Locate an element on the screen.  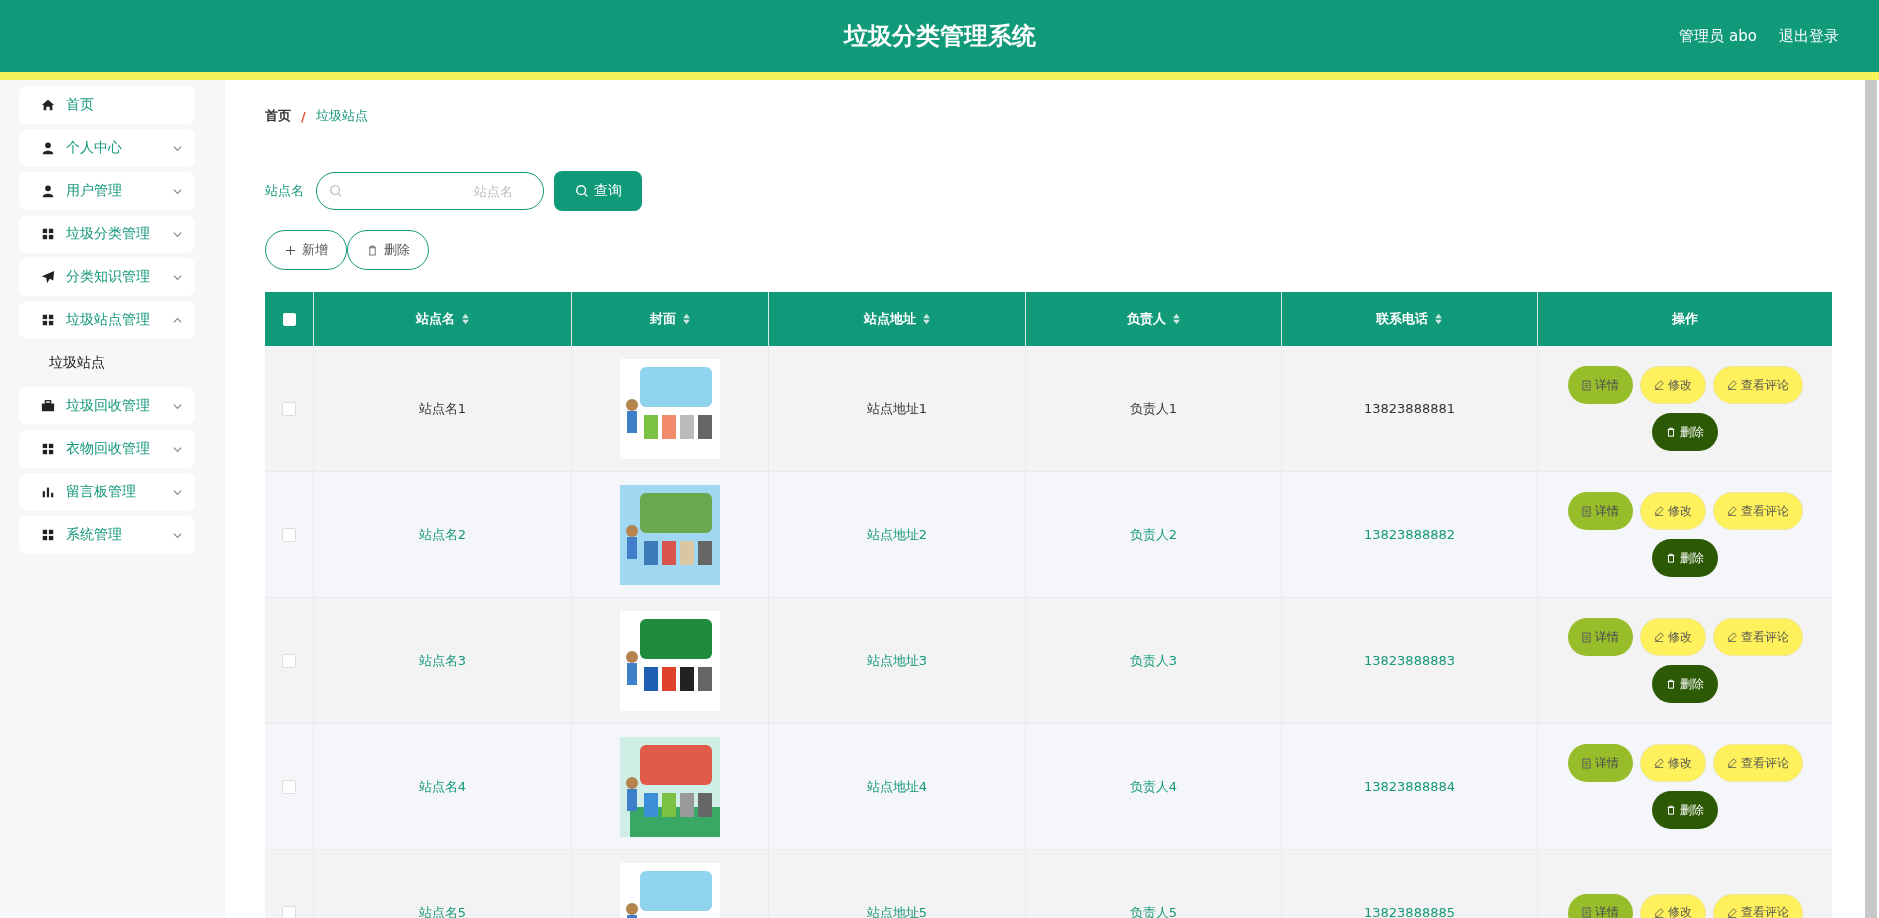
scrollbar is located at coordinates (1871, 499).